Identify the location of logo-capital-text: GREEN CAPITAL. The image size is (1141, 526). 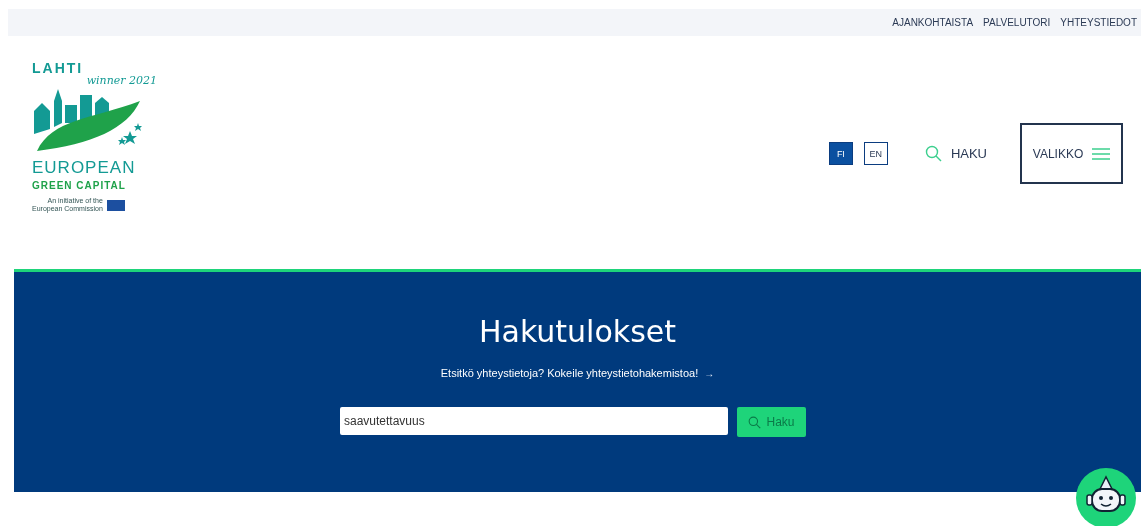
(79, 185).